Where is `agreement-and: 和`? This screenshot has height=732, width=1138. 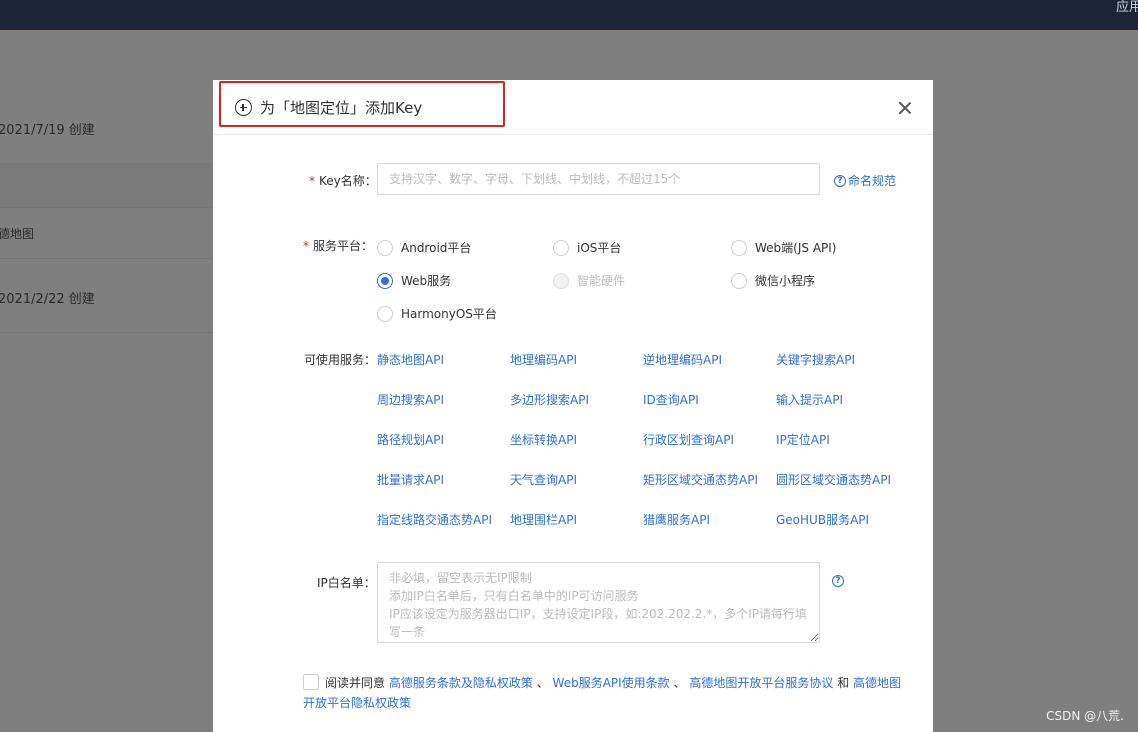 agreement-and: 和 is located at coordinates (843, 683).